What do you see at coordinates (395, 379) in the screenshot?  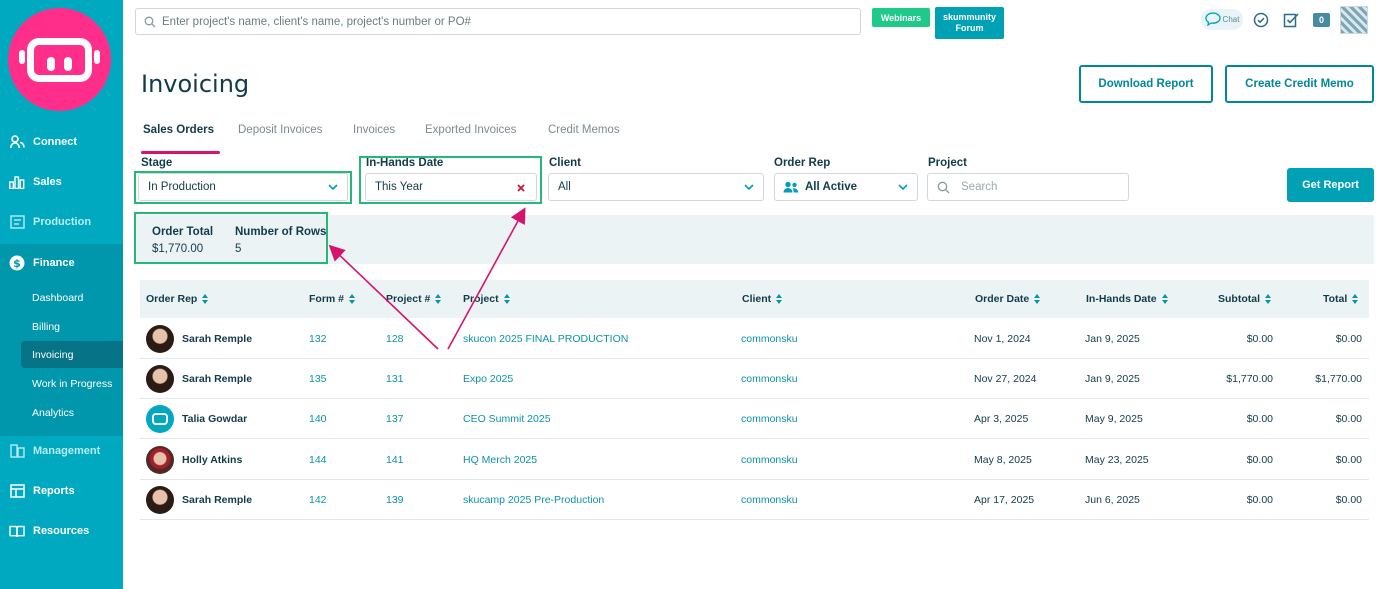 I see `project-number-link: 131` at bounding box center [395, 379].